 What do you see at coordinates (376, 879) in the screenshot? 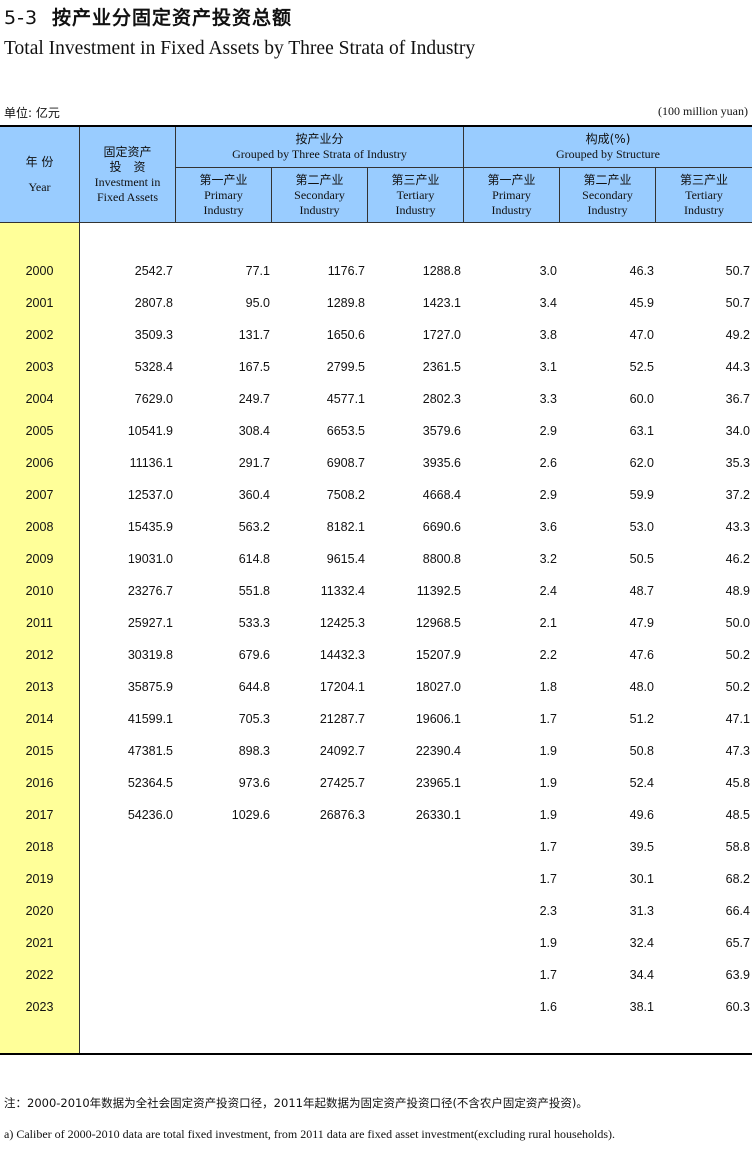
I see `table-row: 2019 1.7 30.1 68.2` at bounding box center [376, 879].